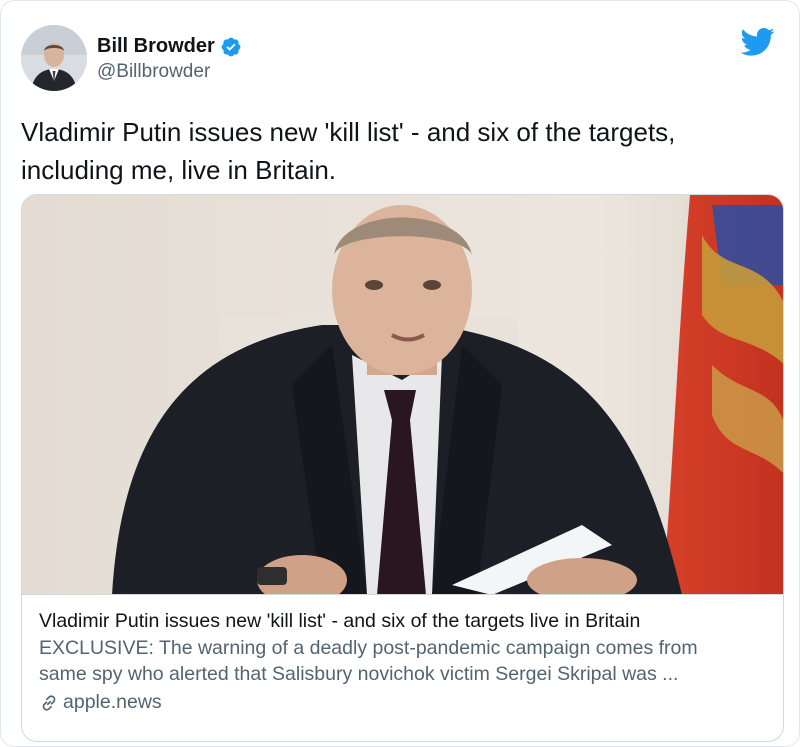 This screenshot has height=747, width=800. What do you see at coordinates (400, 59) in the screenshot?
I see `tweet-header: Bill Browder @Billbrowder` at bounding box center [400, 59].